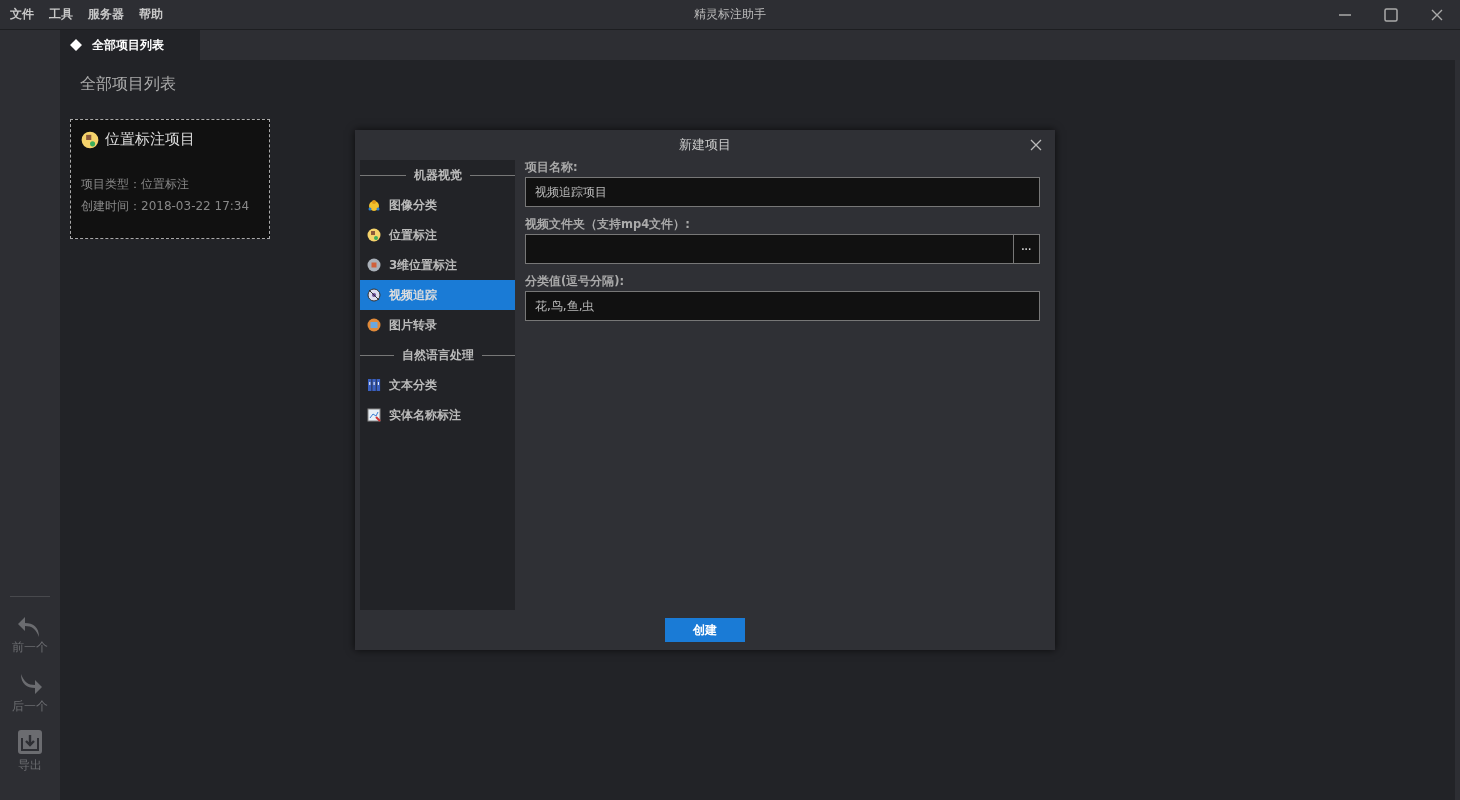  What do you see at coordinates (437, 415) in the screenshot?
I see `project-type-item: 实体名称标注` at bounding box center [437, 415].